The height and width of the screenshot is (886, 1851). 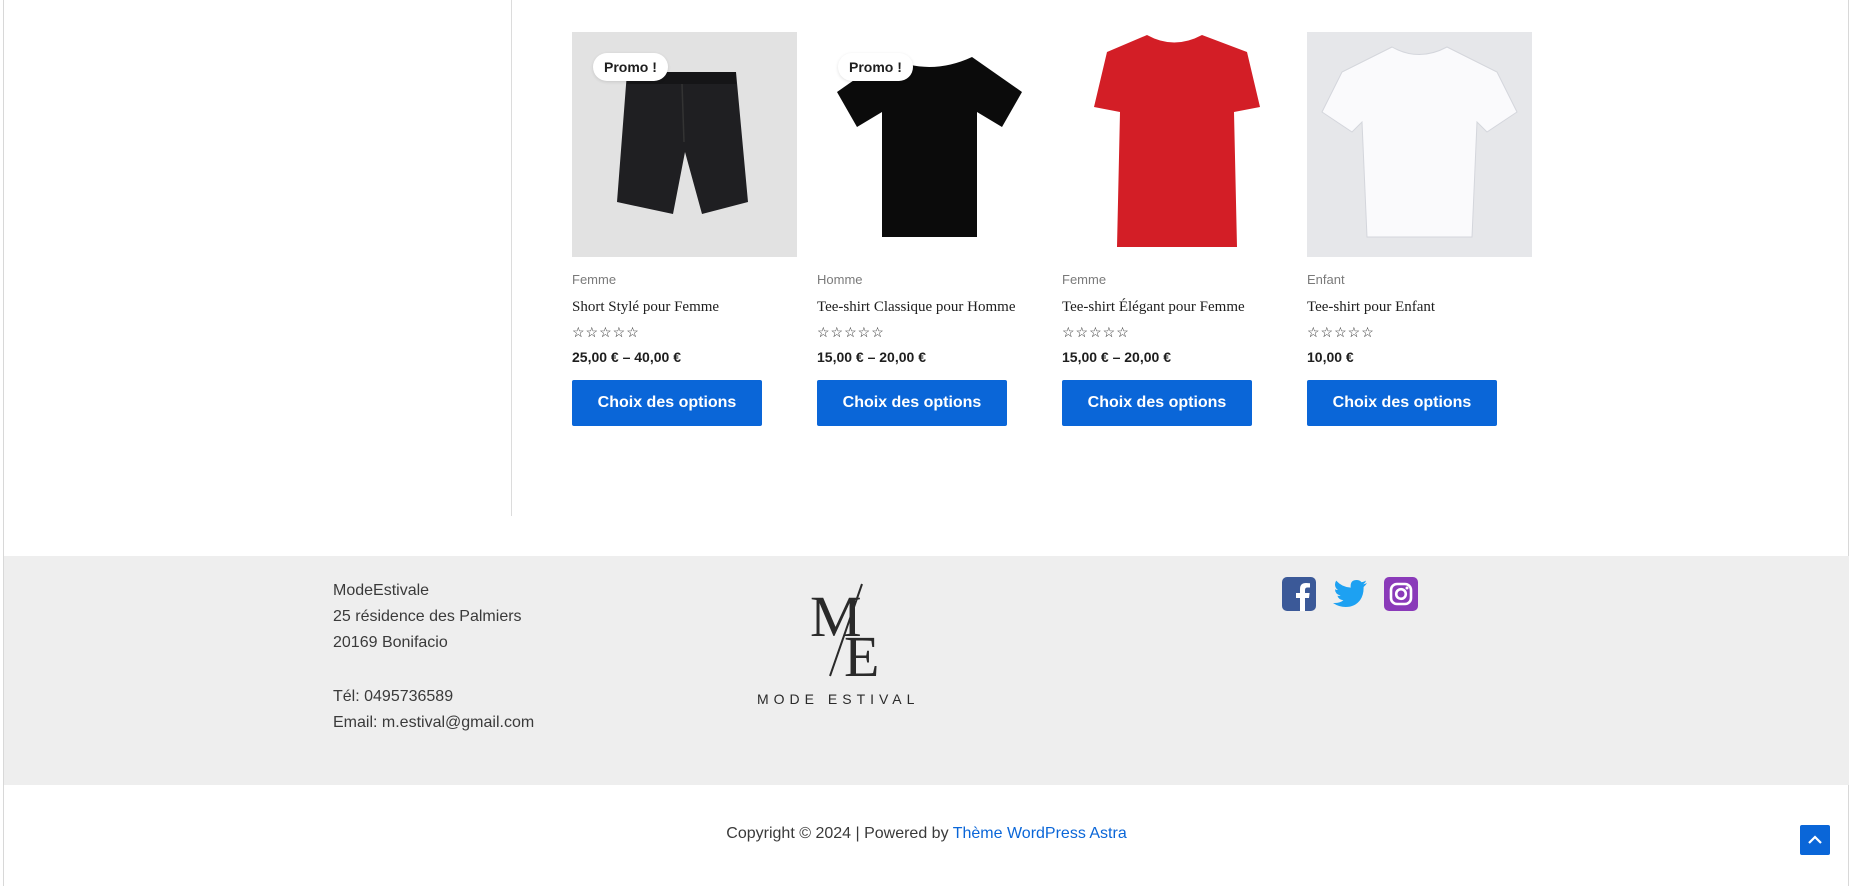 I want to click on scroll-to-top-button, so click(x=1815, y=840).